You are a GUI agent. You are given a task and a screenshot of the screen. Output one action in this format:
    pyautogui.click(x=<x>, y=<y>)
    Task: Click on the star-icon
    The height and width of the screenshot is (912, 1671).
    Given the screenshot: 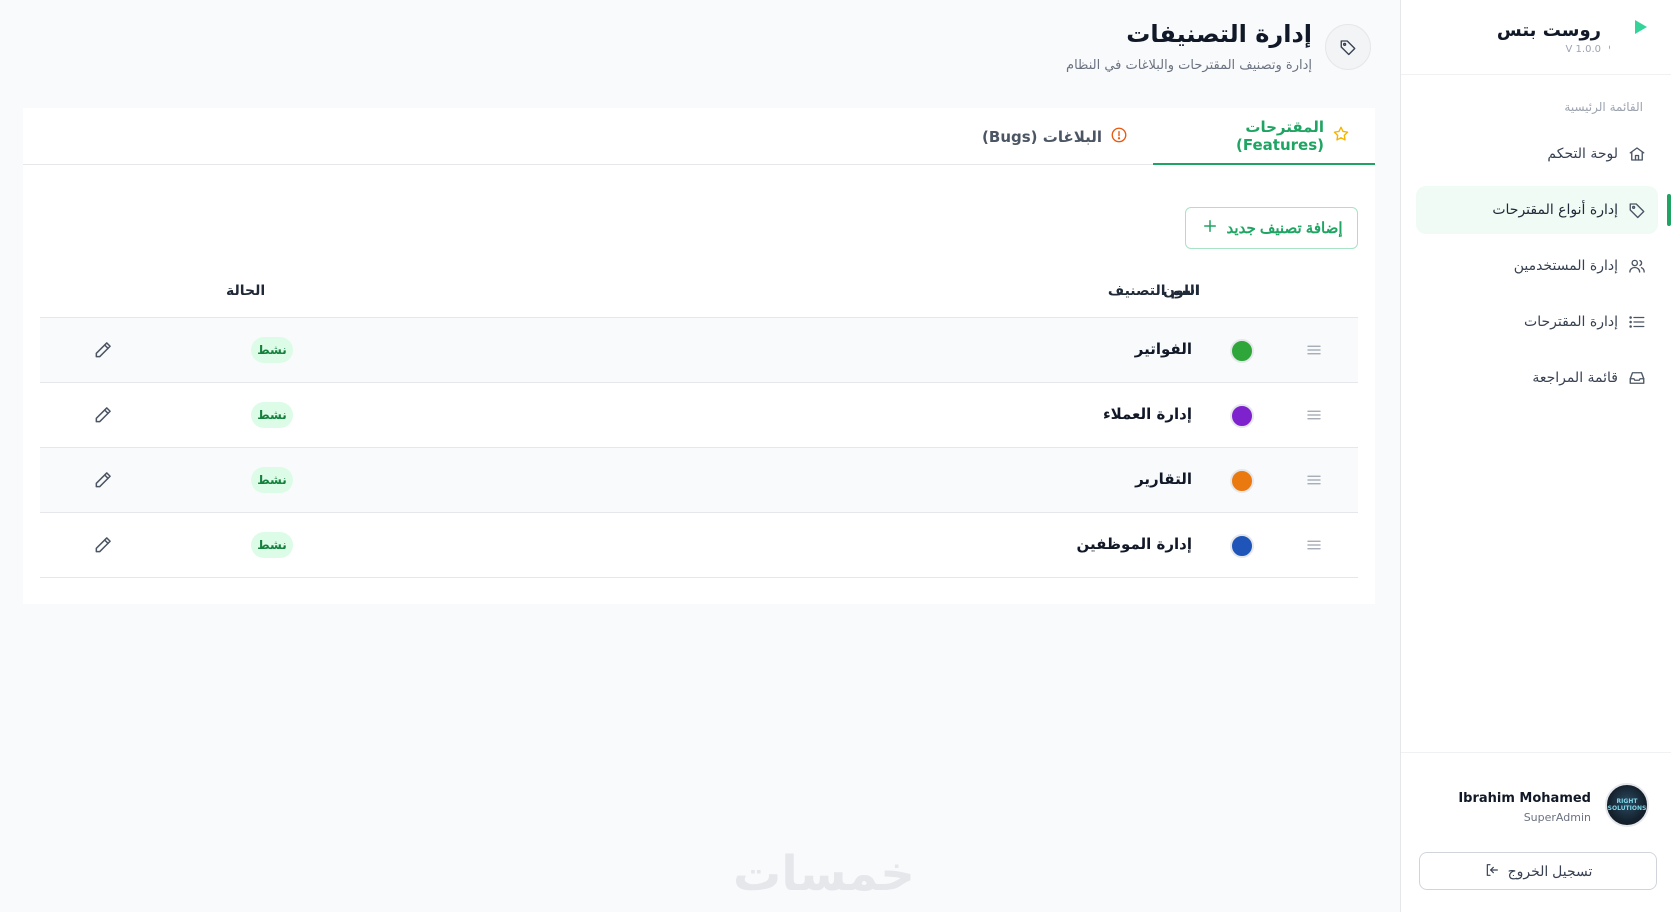 What is the action you would take?
    pyautogui.click(x=1341, y=136)
    